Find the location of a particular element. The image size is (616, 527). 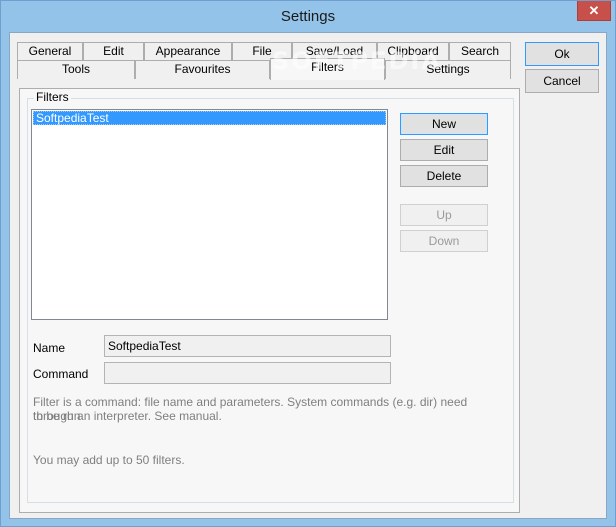

new-button: New is located at coordinates (444, 124).